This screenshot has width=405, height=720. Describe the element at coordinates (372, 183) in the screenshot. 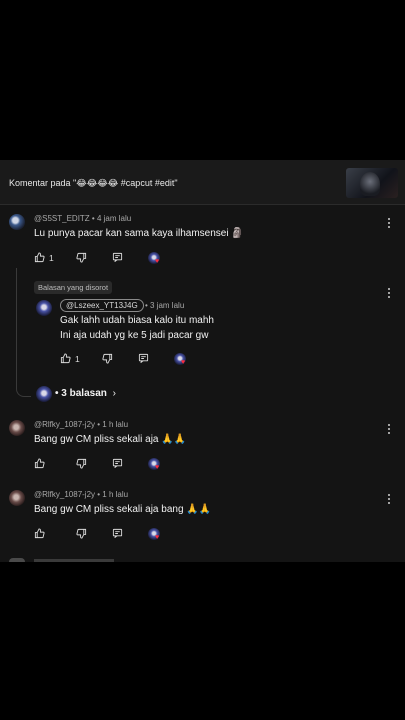

I see `video-thumbnail` at that location.